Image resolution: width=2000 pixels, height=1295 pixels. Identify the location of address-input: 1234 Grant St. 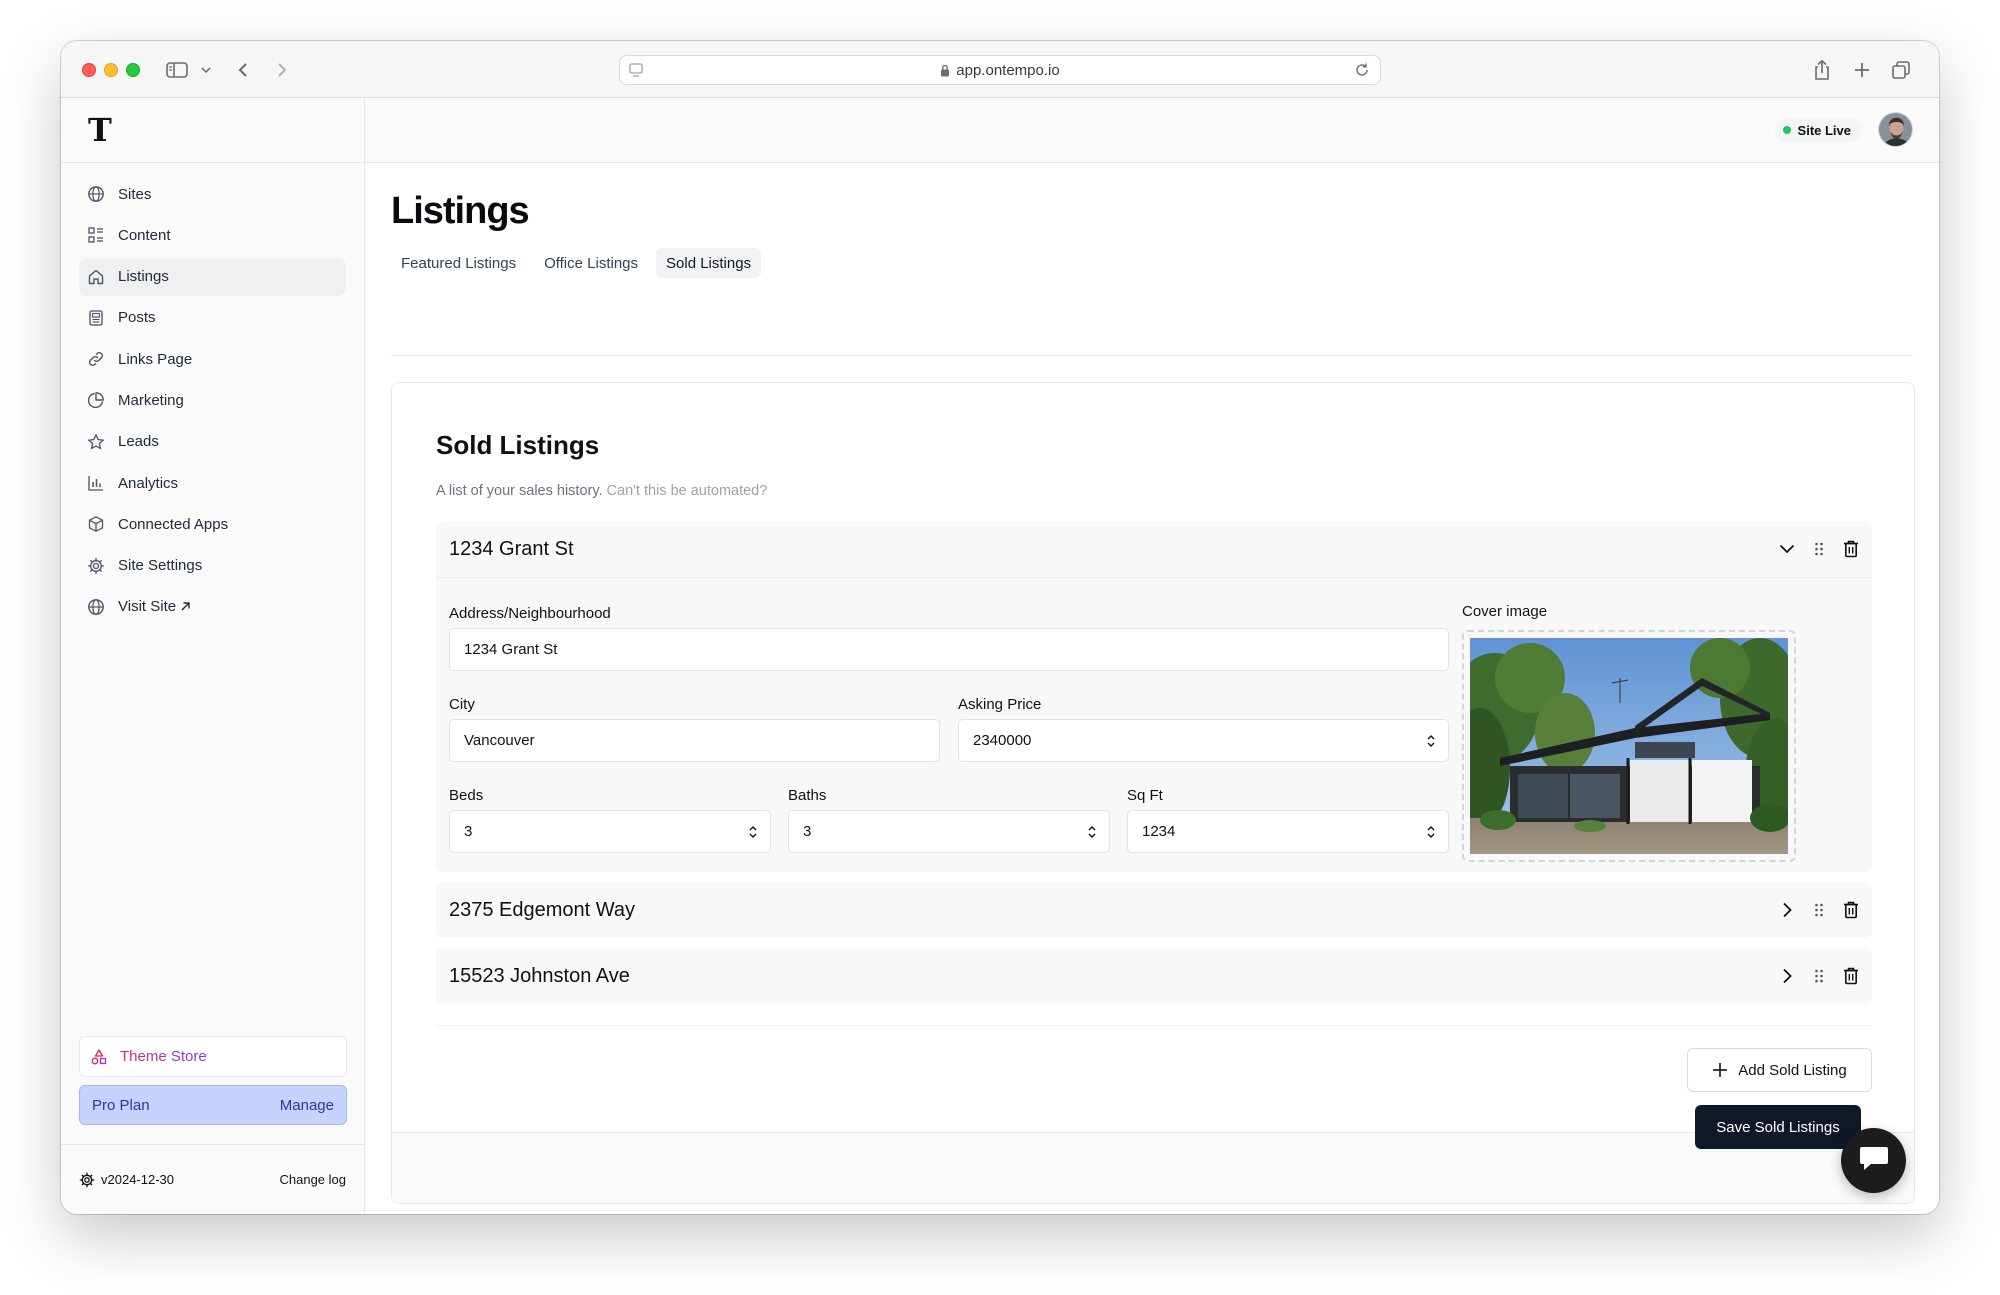
(949, 649).